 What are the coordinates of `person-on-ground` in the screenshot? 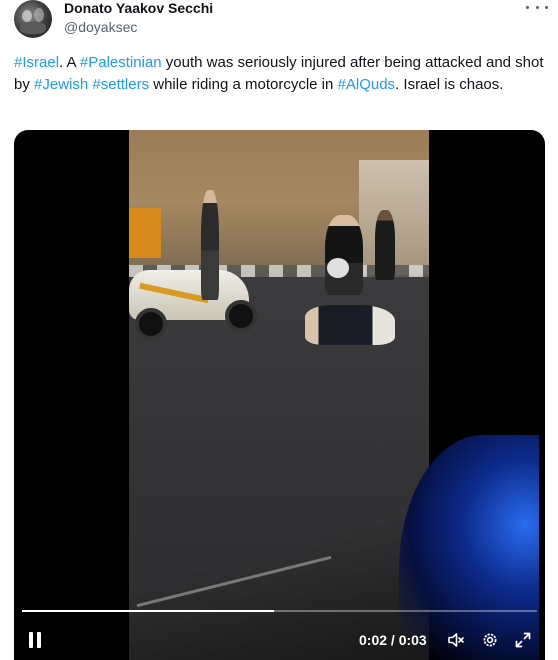 It's located at (350, 325).